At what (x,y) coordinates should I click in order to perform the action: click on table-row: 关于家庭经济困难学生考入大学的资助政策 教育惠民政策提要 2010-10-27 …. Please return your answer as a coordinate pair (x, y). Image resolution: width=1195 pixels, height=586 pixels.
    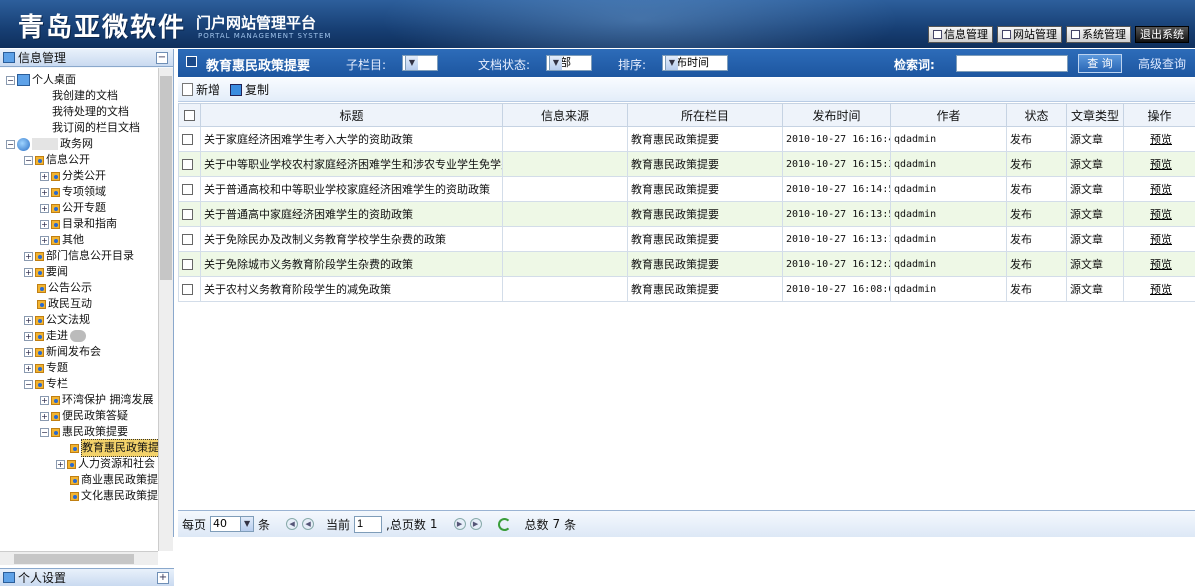
    Looking at the image, I should click on (687, 139).